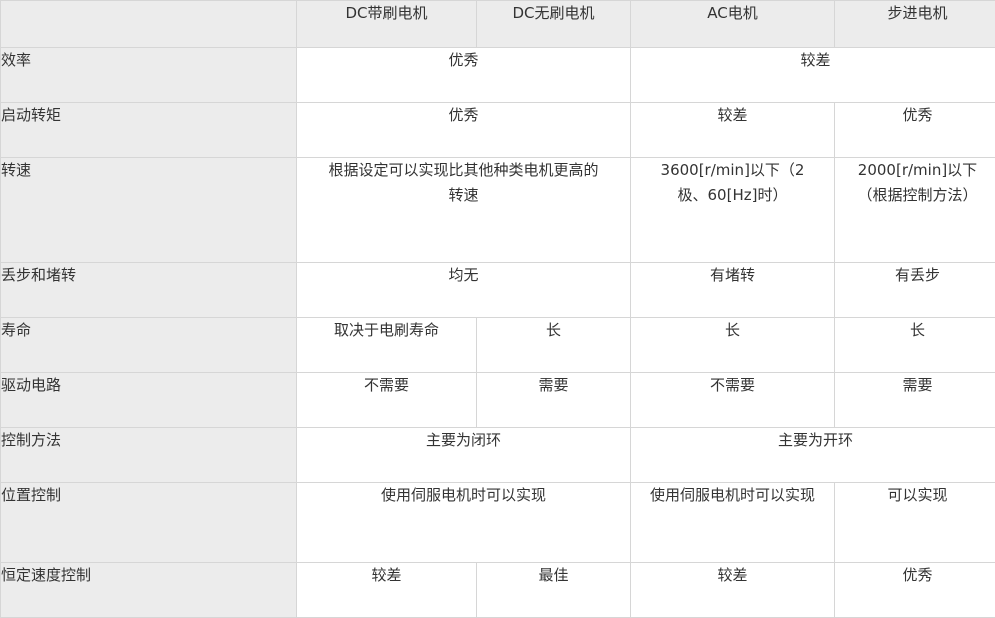 The image size is (995, 618). I want to click on cell-dc-group: 均无, so click(464, 290).